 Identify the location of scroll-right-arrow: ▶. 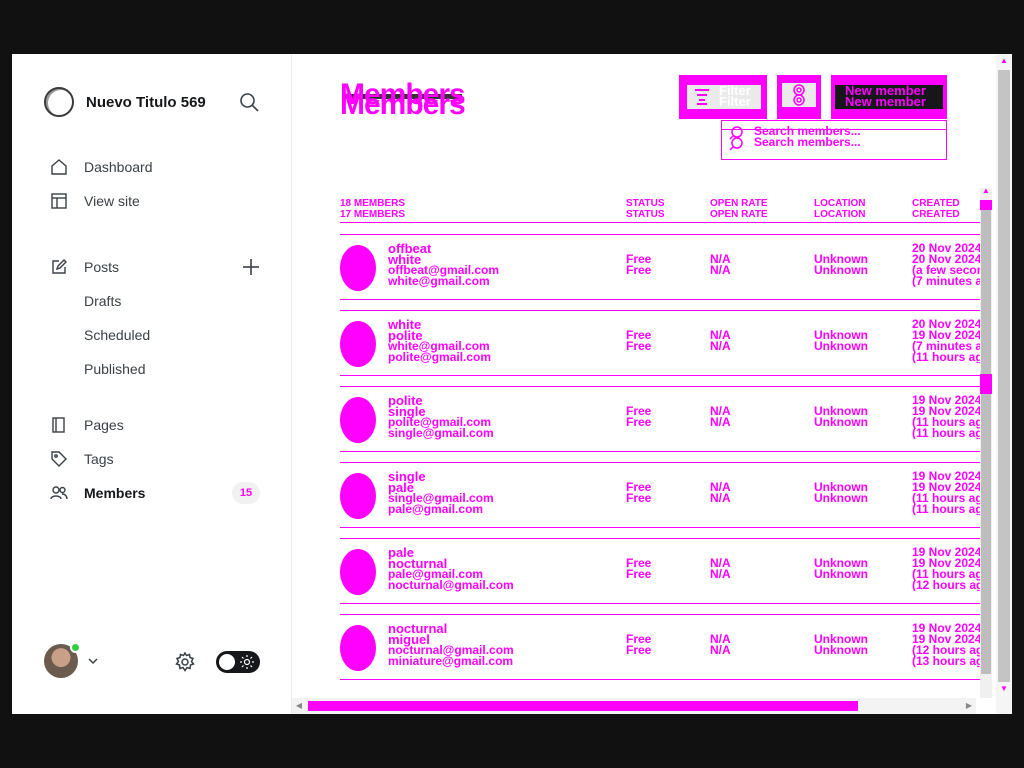
(969, 706).